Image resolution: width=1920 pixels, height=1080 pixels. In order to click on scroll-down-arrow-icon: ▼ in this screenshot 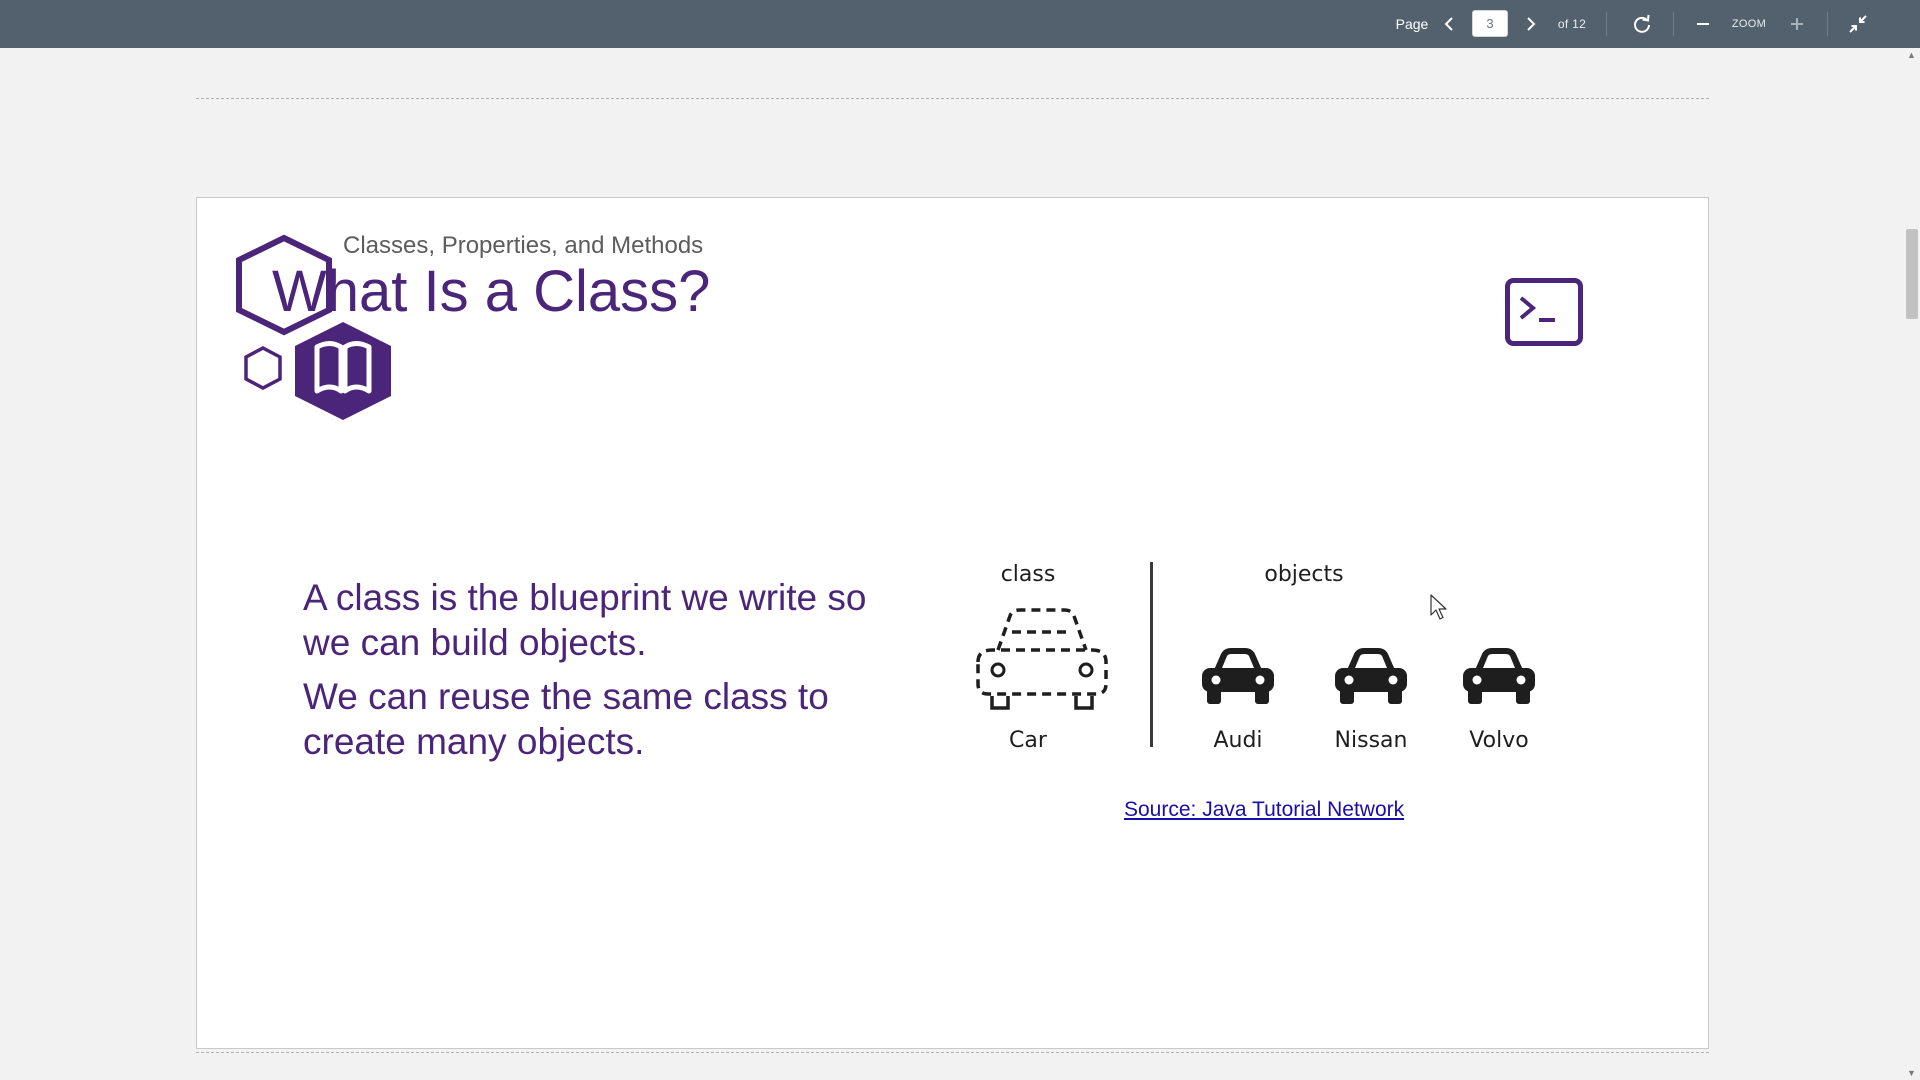, I will do `click(1911, 1073)`.